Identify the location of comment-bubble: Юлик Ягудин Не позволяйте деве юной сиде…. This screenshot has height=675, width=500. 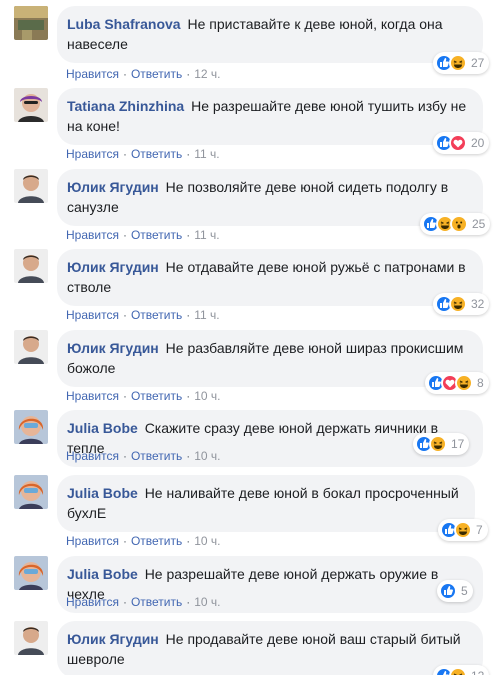
(270, 197).